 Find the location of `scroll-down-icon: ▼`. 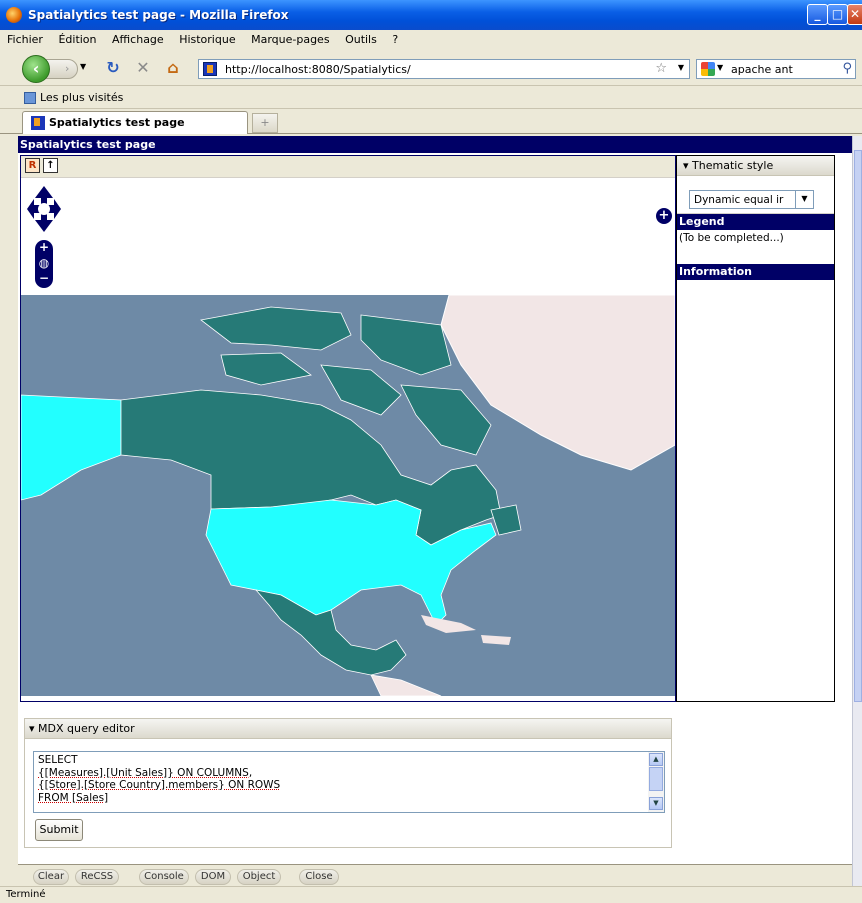

scroll-down-icon: ▼ is located at coordinates (656, 803).